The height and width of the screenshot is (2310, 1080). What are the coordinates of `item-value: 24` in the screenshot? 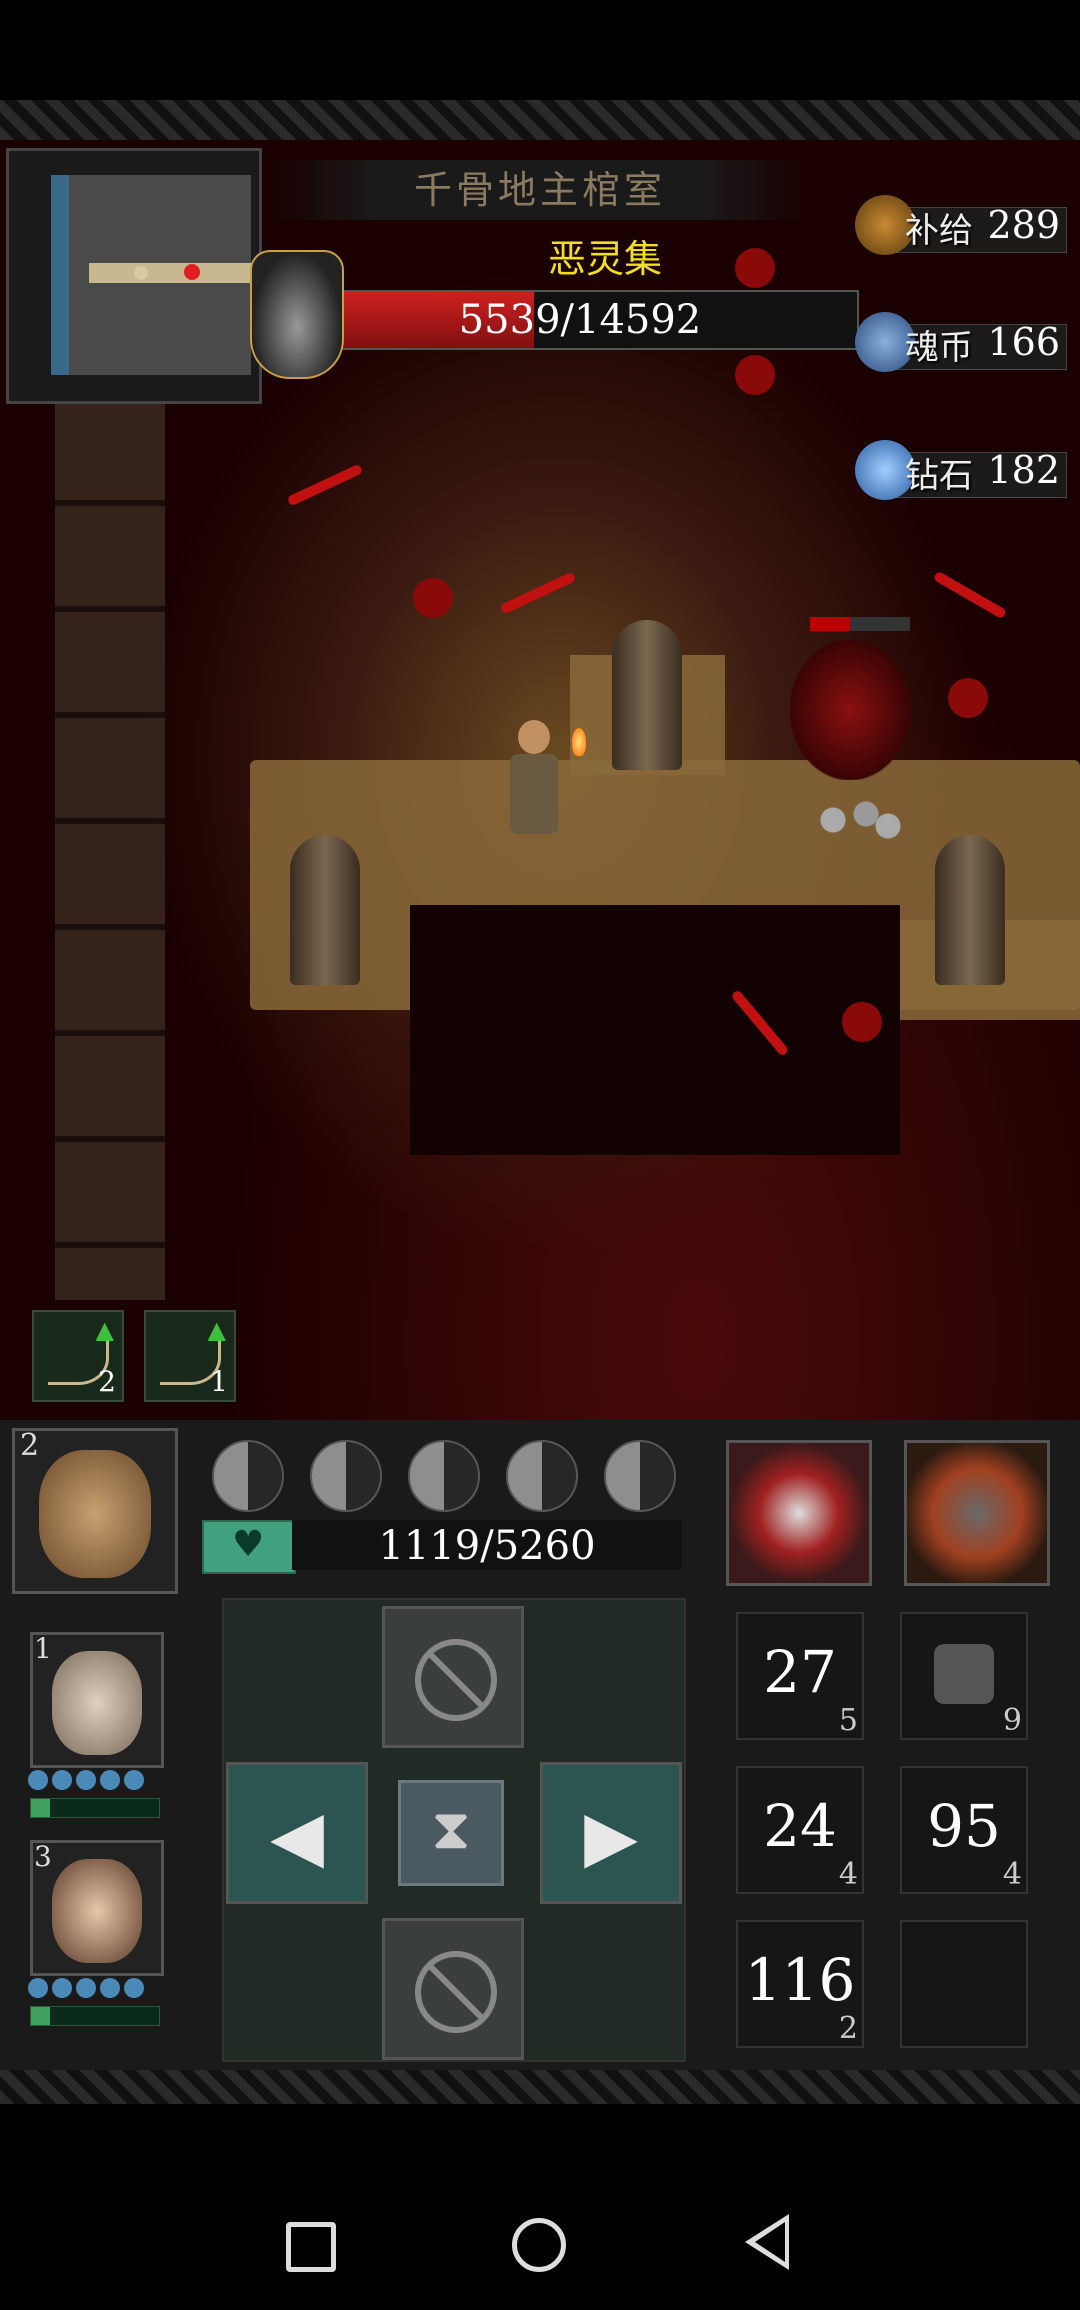 It's located at (800, 1826).